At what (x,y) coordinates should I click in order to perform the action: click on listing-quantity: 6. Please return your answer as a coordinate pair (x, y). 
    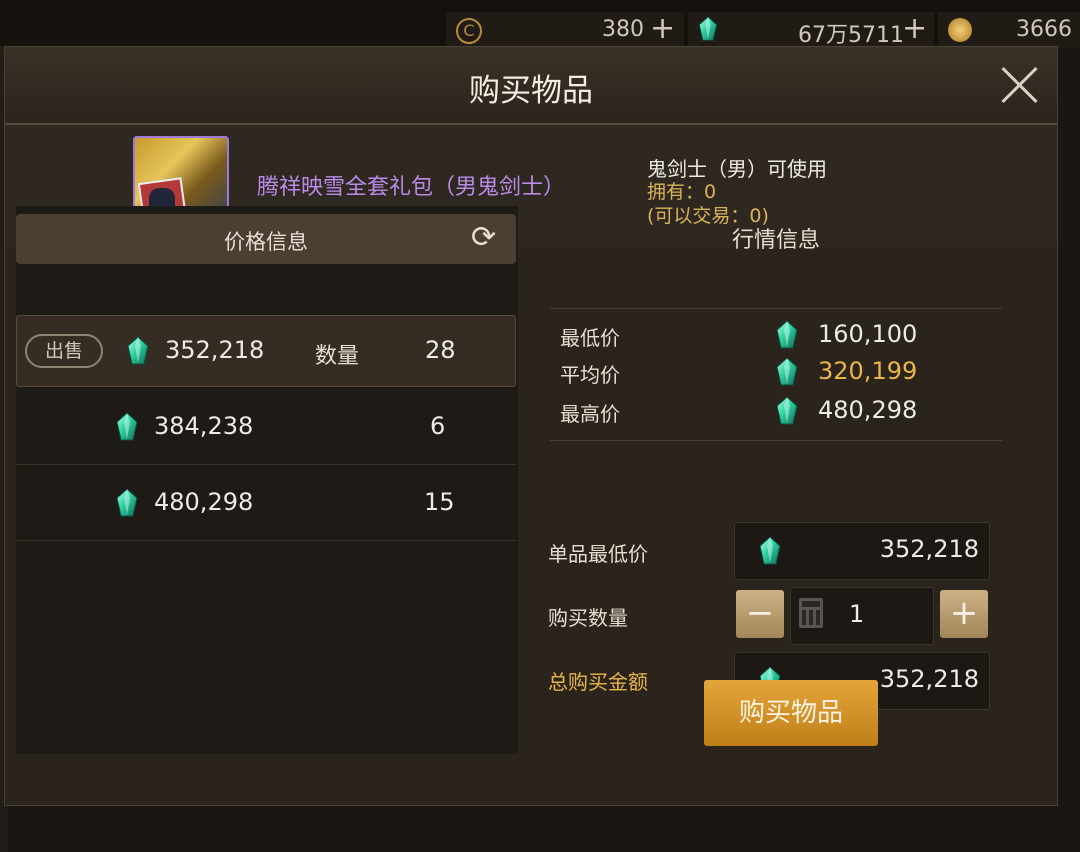
    Looking at the image, I should click on (438, 426).